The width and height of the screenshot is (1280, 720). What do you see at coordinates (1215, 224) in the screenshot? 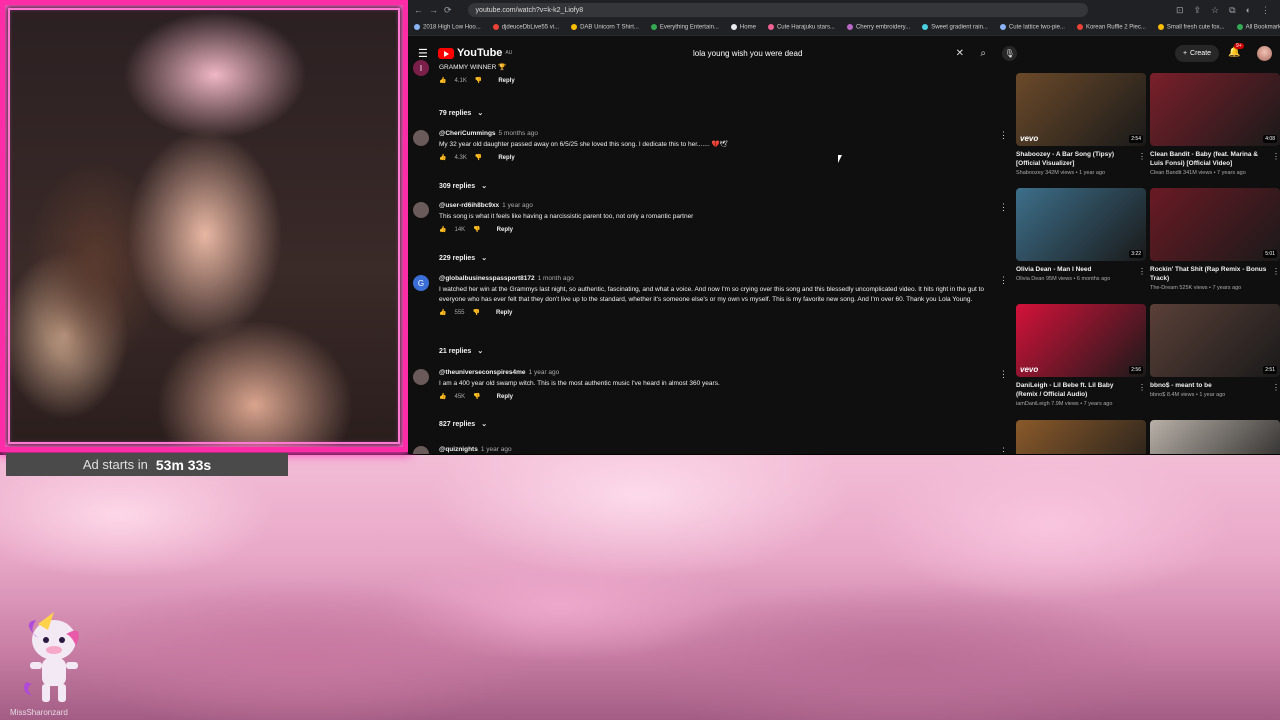
I see `video-thumbnail: 5:01` at bounding box center [1215, 224].